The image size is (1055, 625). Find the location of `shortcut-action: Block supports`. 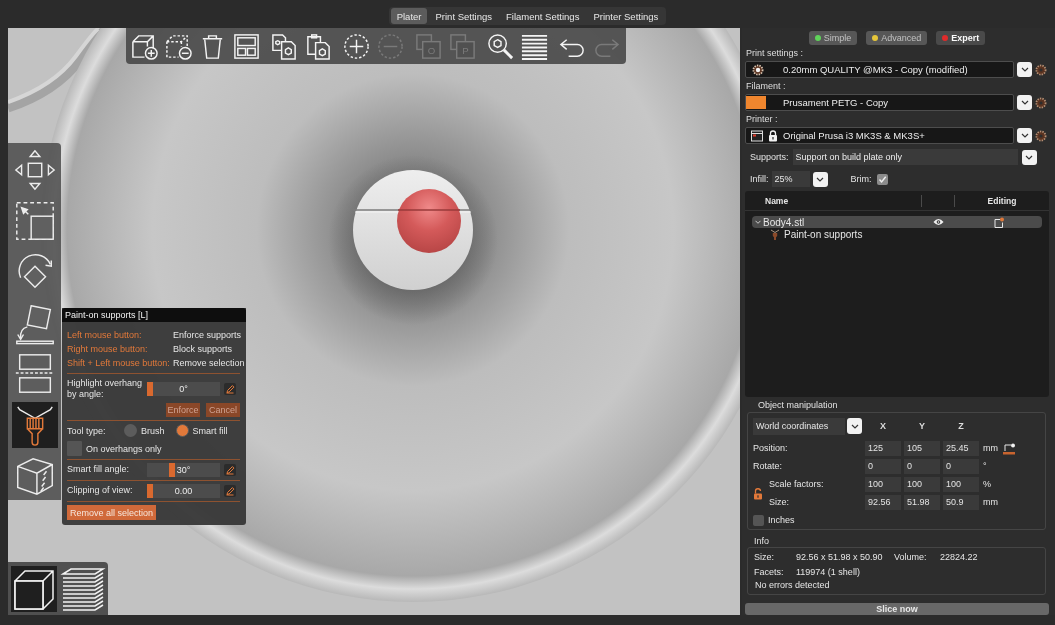

shortcut-action: Block supports is located at coordinates (203, 349).